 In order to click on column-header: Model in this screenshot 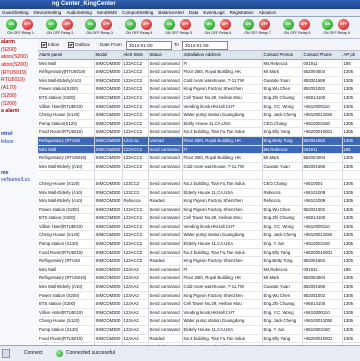, I will do `click(108, 55)`.